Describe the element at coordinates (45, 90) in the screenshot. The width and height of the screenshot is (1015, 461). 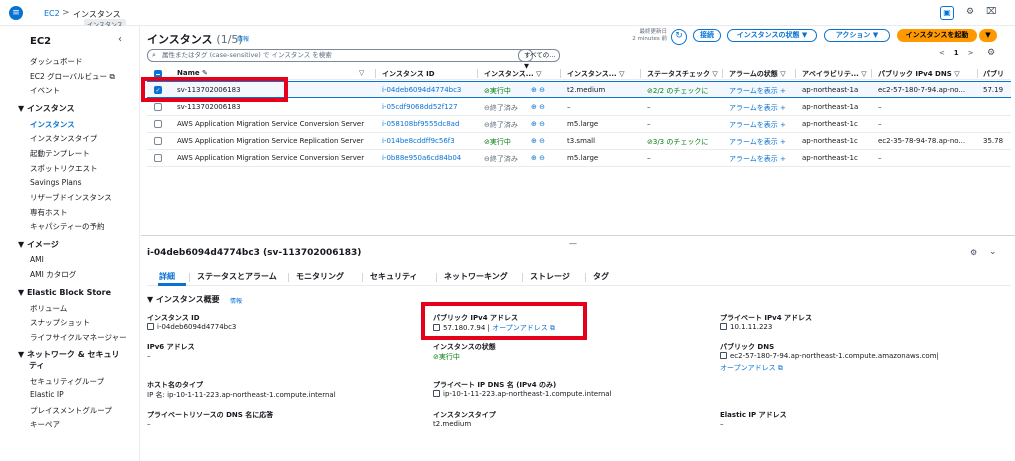
I see `sidebar-item-events: イベント` at that location.